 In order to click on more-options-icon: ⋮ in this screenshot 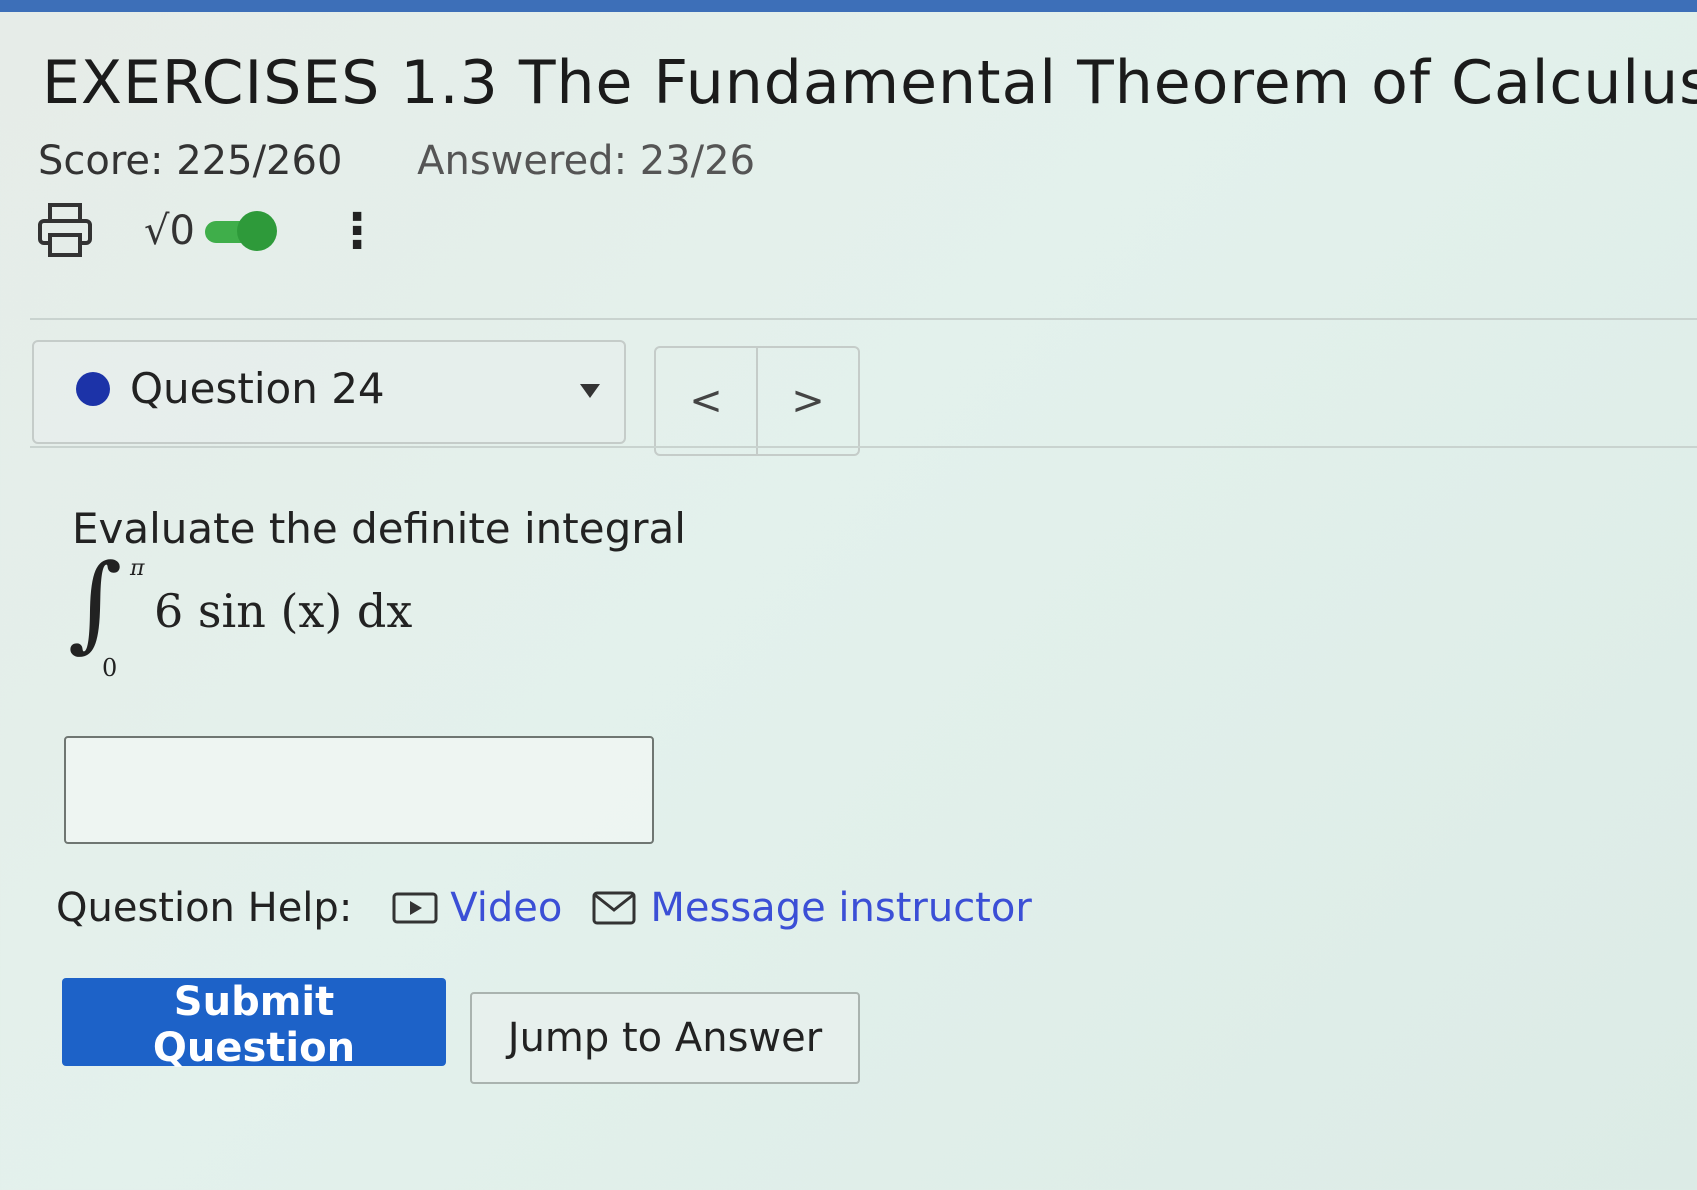, I will do `click(357, 231)`.